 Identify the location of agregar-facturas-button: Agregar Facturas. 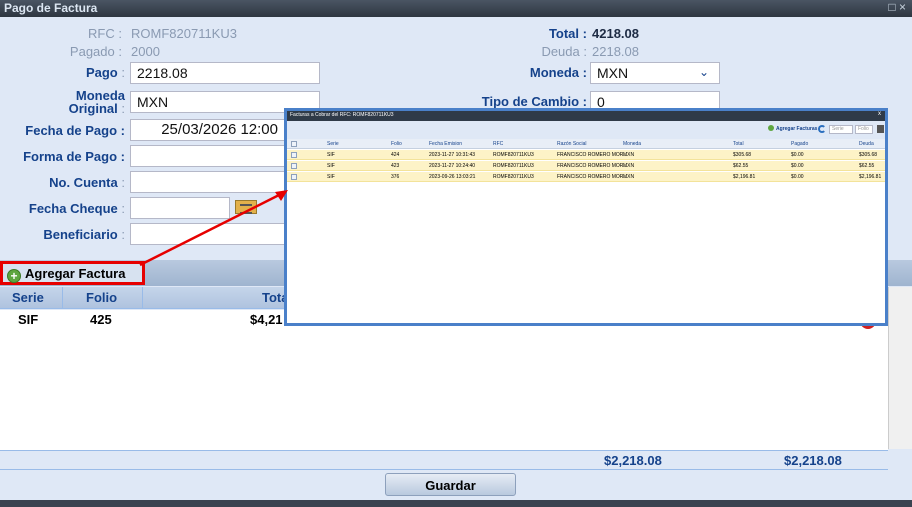
(792, 128).